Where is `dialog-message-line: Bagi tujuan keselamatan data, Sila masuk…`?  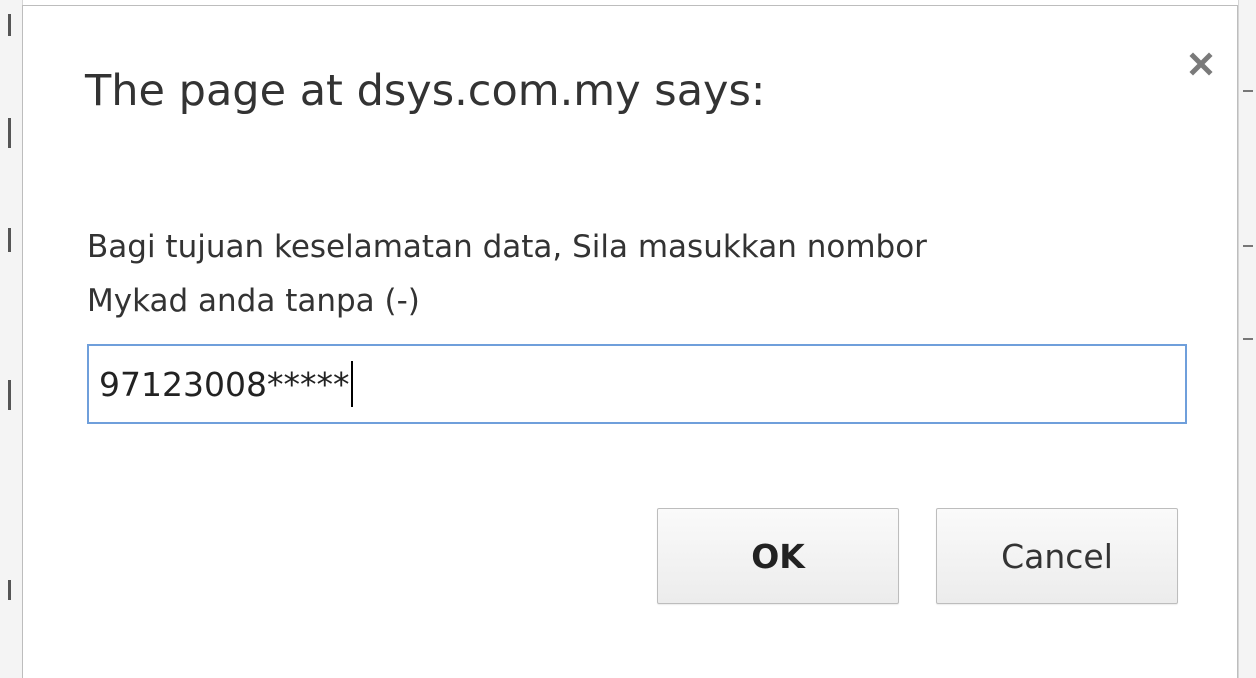
dialog-message-line: Bagi tujuan keselamatan data, Sila masuk… is located at coordinates (507, 247).